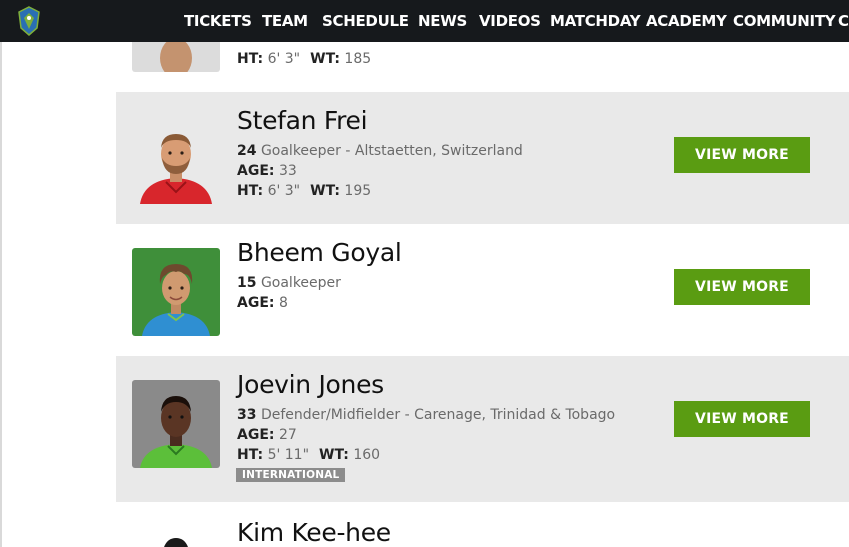 This screenshot has width=849, height=547. I want to click on player-card-partial-top: HT: 6' 3" WT: 185, so click(482, 67).